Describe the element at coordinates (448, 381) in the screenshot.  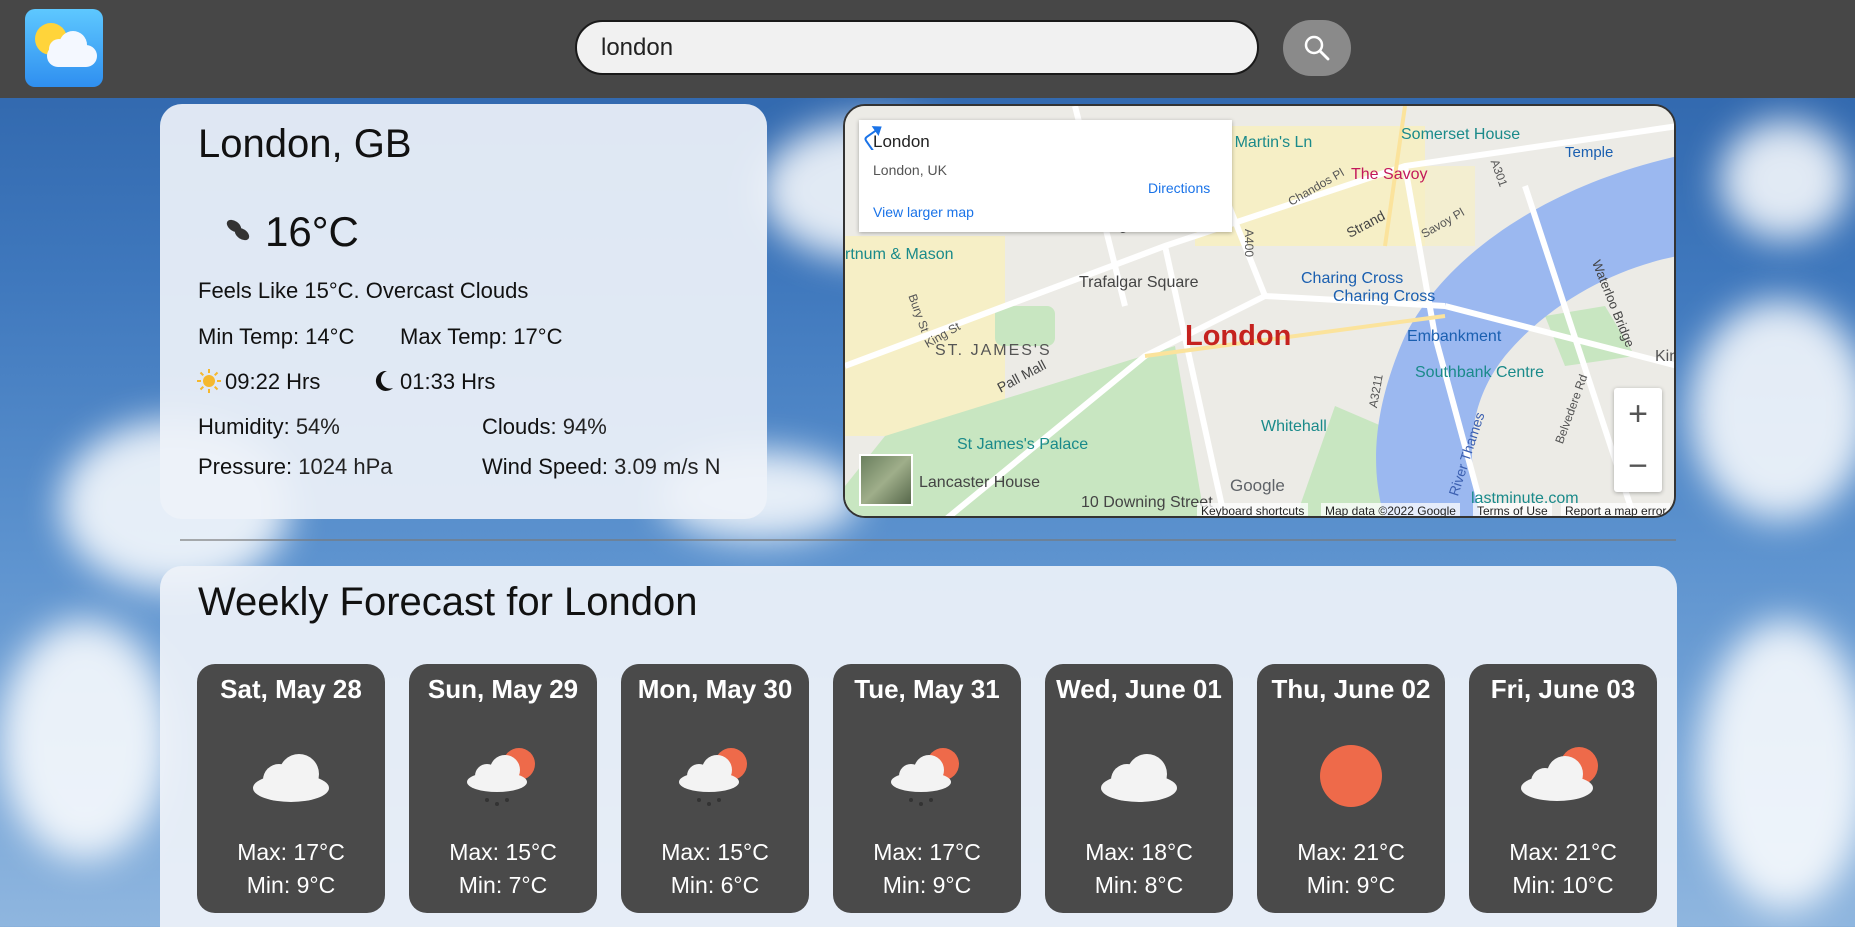
I see `sunset-time: 01:33 Hrs` at that location.